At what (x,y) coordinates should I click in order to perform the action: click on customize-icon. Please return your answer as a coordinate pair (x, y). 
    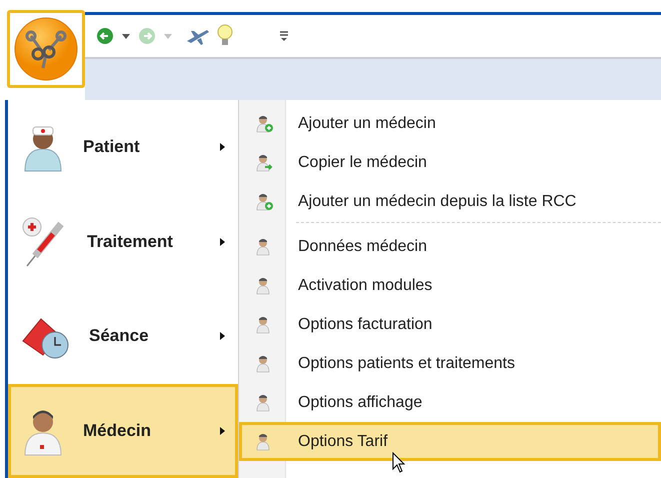
    Looking at the image, I should click on (284, 36).